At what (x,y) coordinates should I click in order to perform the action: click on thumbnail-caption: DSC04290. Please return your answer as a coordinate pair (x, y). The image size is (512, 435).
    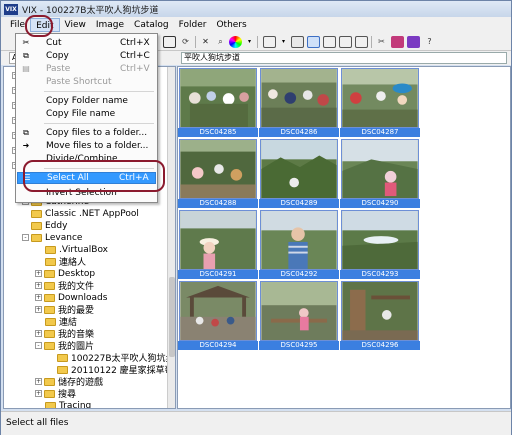
    Looking at the image, I should click on (380, 203).